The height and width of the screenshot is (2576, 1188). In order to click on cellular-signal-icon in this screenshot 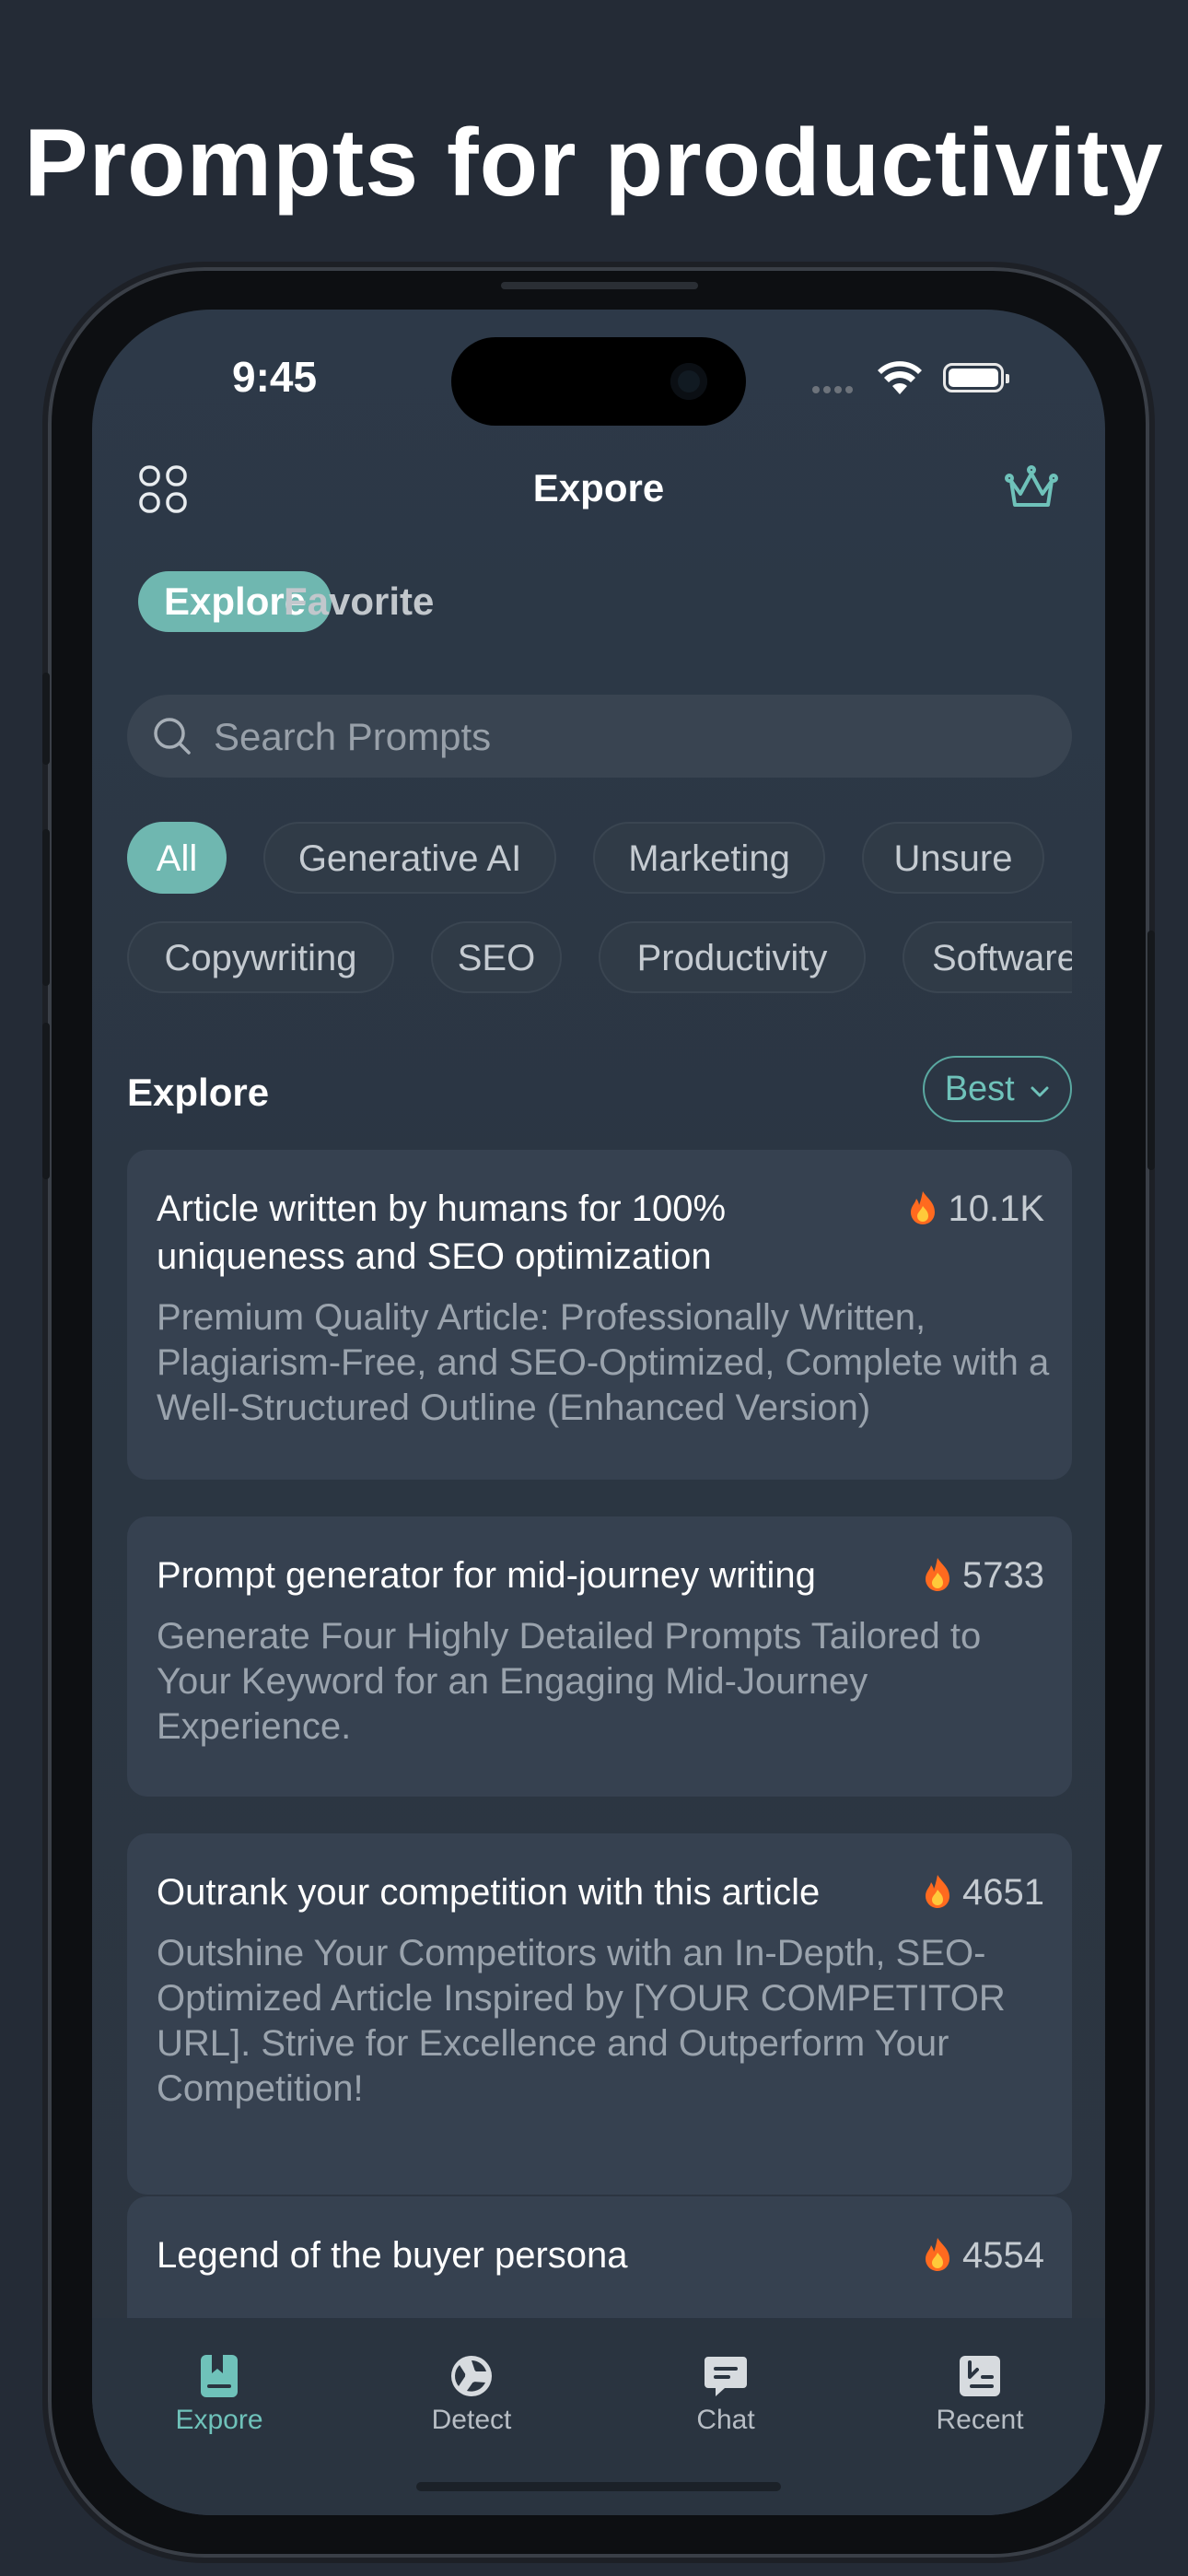, I will do `click(834, 389)`.